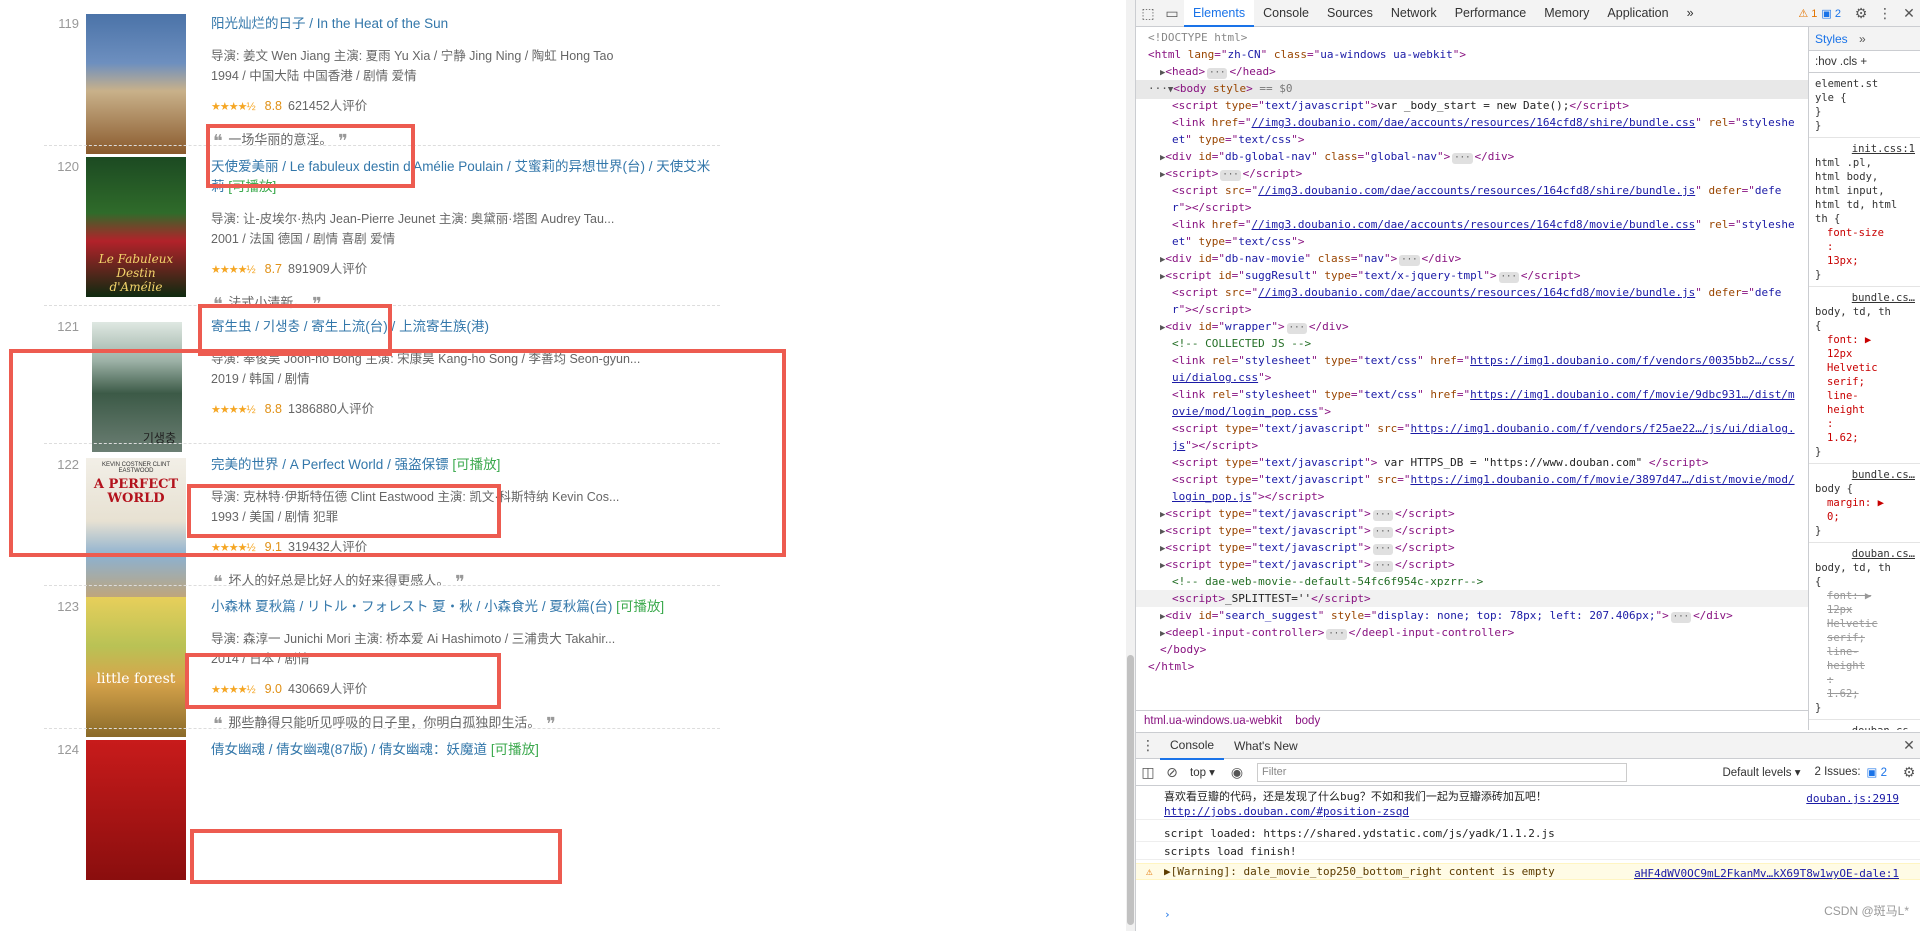 The height and width of the screenshot is (931, 1920). What do you see at coordinates (1528, 914) in the screenshot?
I see `console-prompt: ›` at bounding box center [1528, 914].